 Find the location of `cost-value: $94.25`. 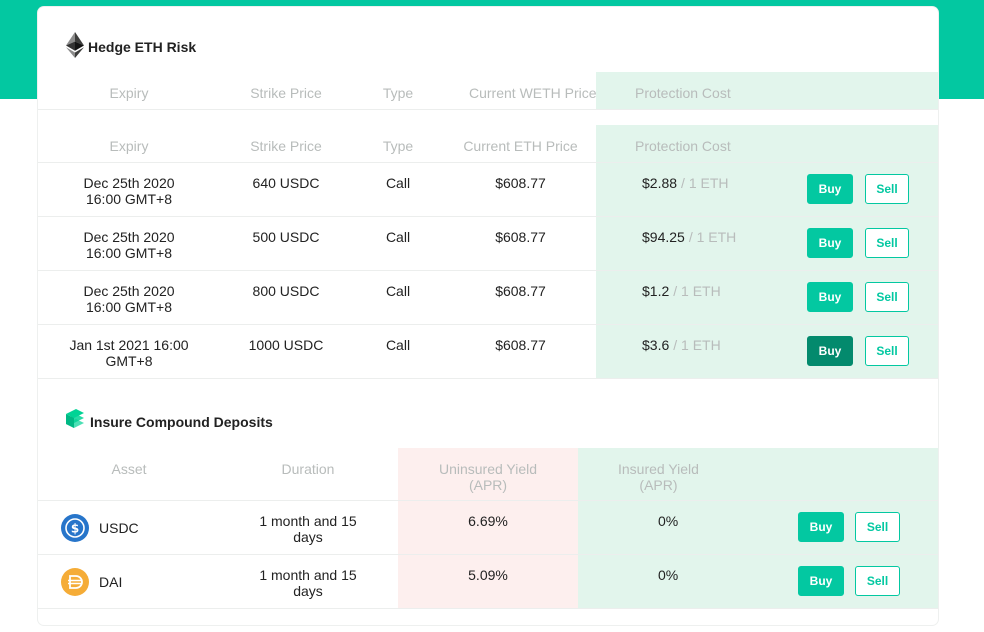

cost-value: $94.25 is located at coordinates (663, 237).